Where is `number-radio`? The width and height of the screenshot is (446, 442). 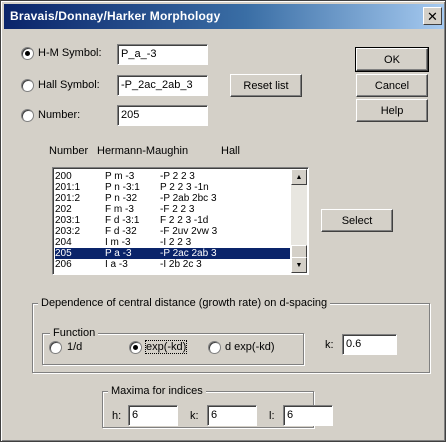
number-radio is located at coordinates (27, 115).